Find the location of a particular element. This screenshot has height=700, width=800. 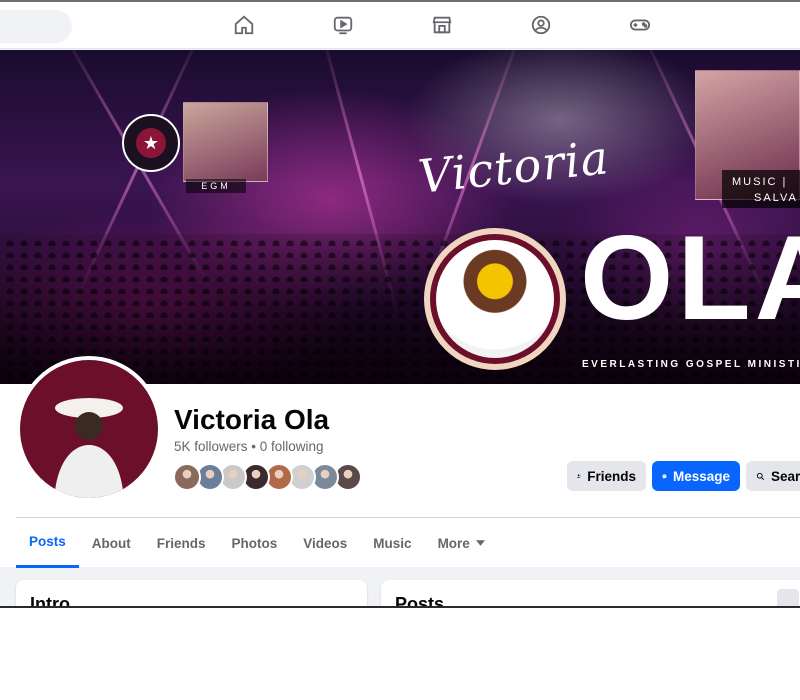

message-button: Message is located at coordinates (696, 476).